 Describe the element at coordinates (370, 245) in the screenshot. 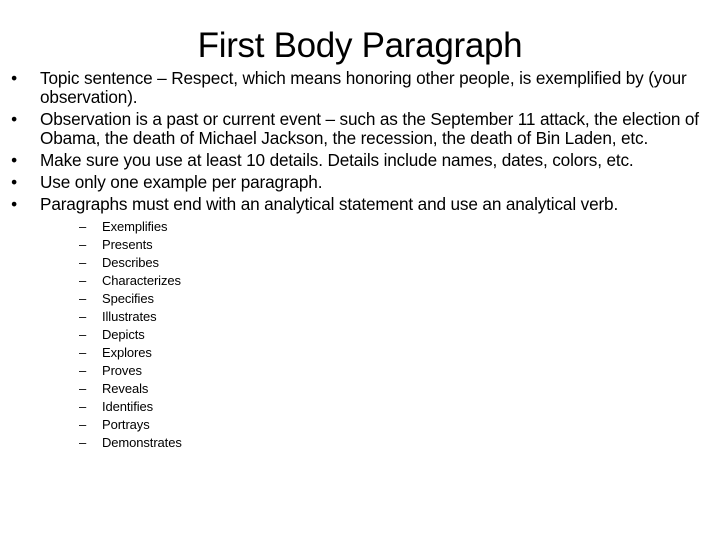

I see `verb-item: – Presents` at that location.